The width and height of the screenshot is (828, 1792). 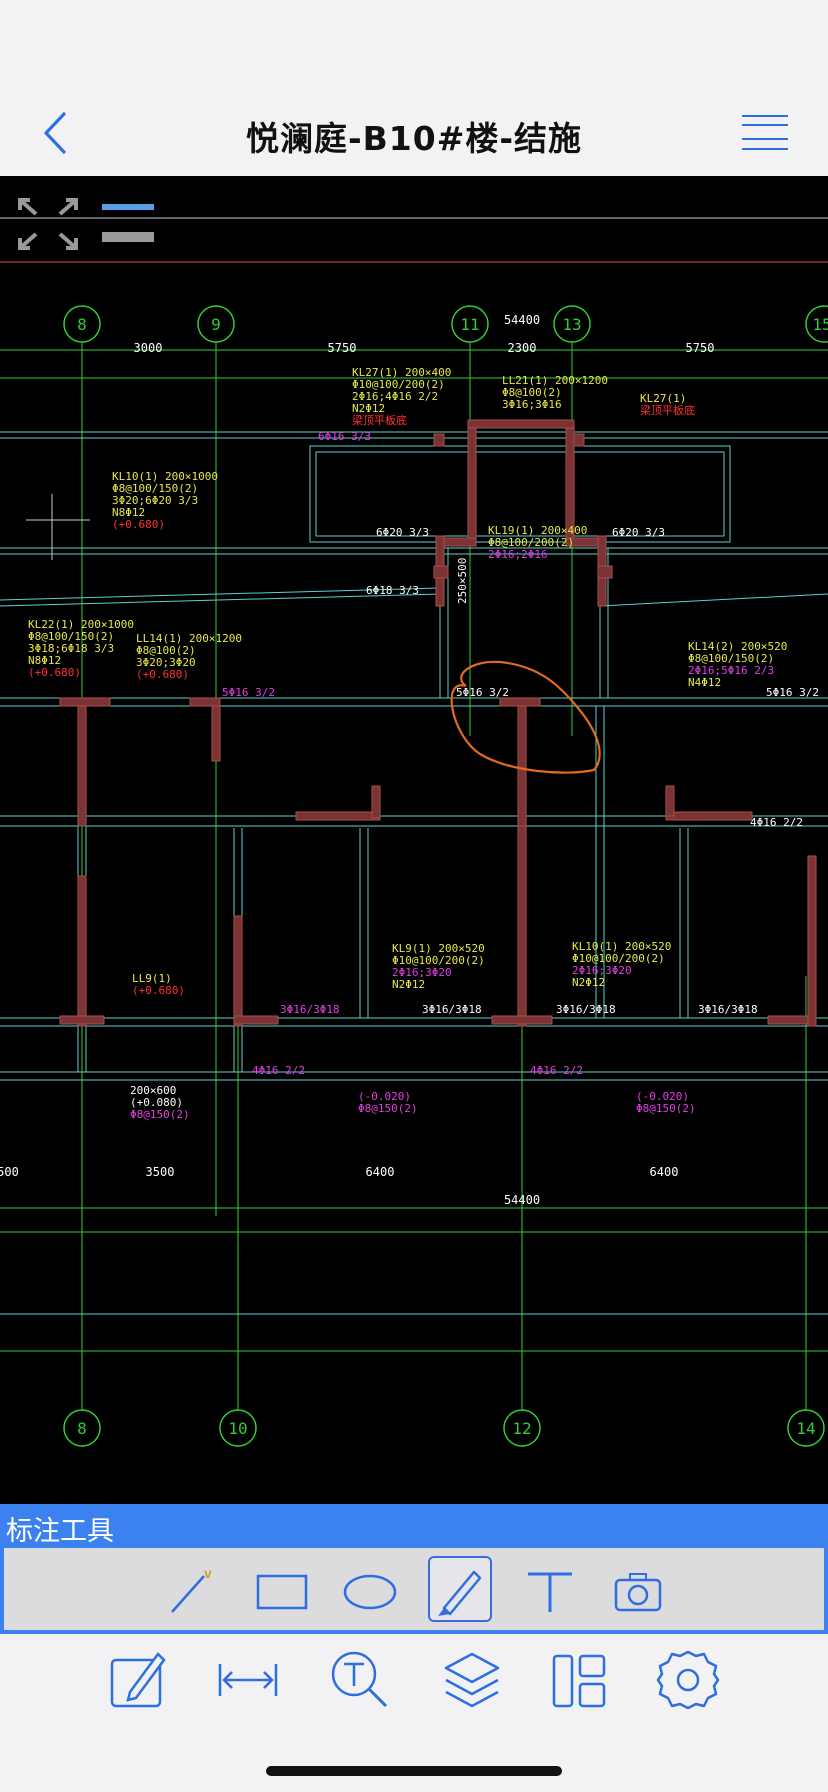 What do you see at coordinates (638, 1592) in the screenshot?
I see `camera-icon` at bounding box center [638, 1592].